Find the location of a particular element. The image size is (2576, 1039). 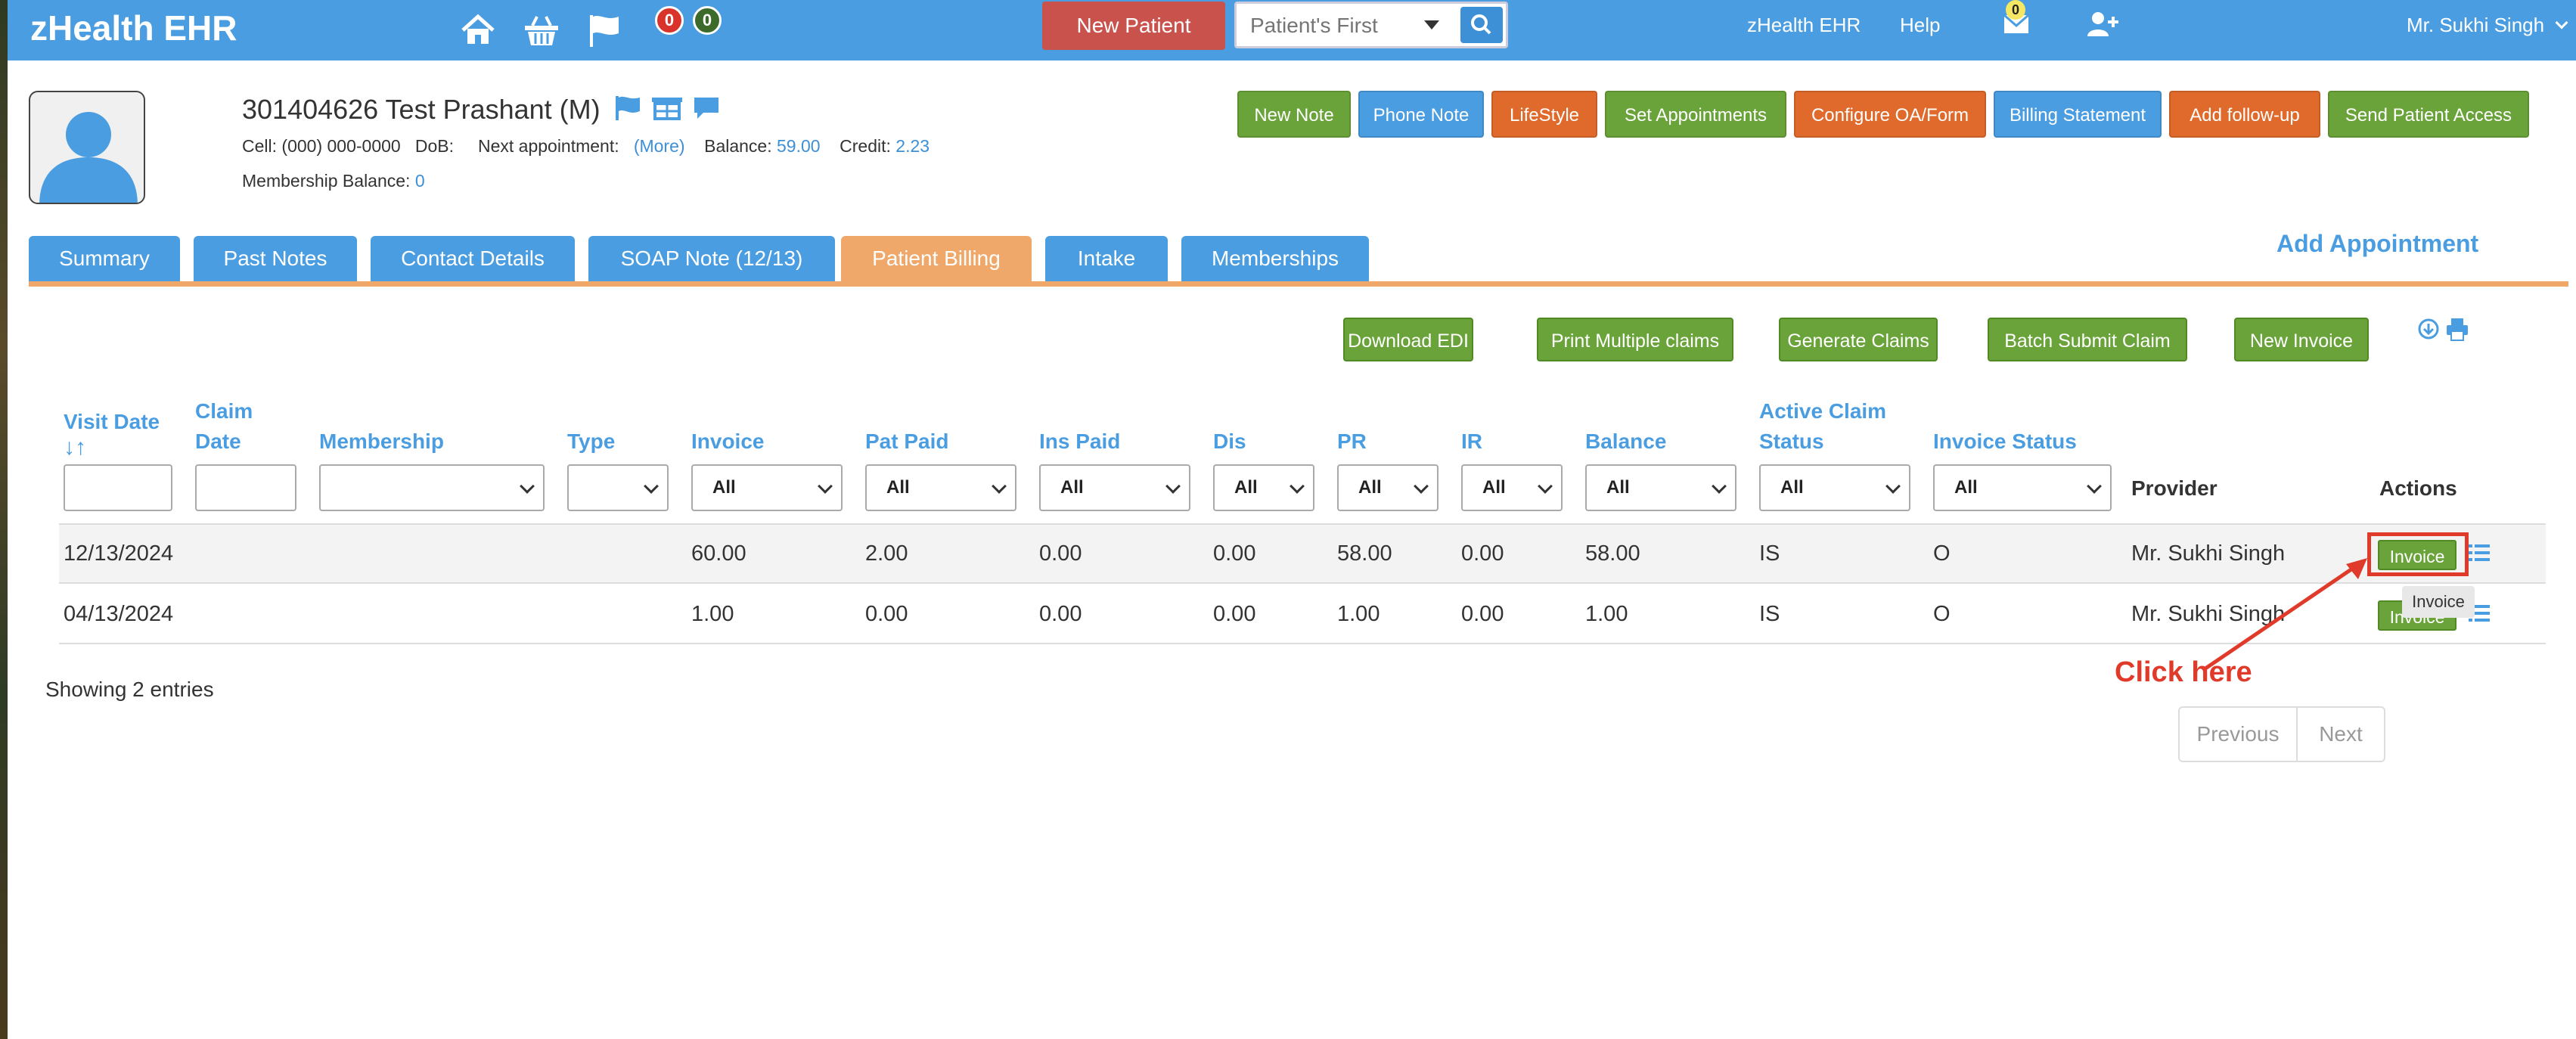

filter-ir: All is located at coordinates (1512, 488).